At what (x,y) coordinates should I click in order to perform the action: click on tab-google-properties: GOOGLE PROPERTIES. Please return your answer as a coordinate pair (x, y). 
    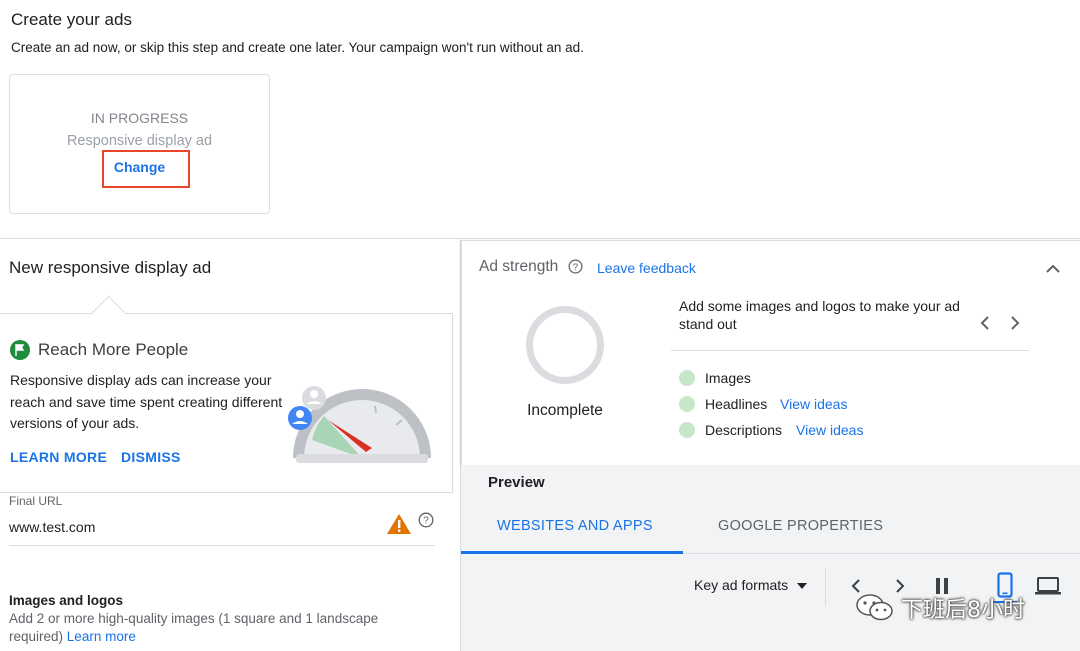
    Looking at the image, I should click on (800, 526).